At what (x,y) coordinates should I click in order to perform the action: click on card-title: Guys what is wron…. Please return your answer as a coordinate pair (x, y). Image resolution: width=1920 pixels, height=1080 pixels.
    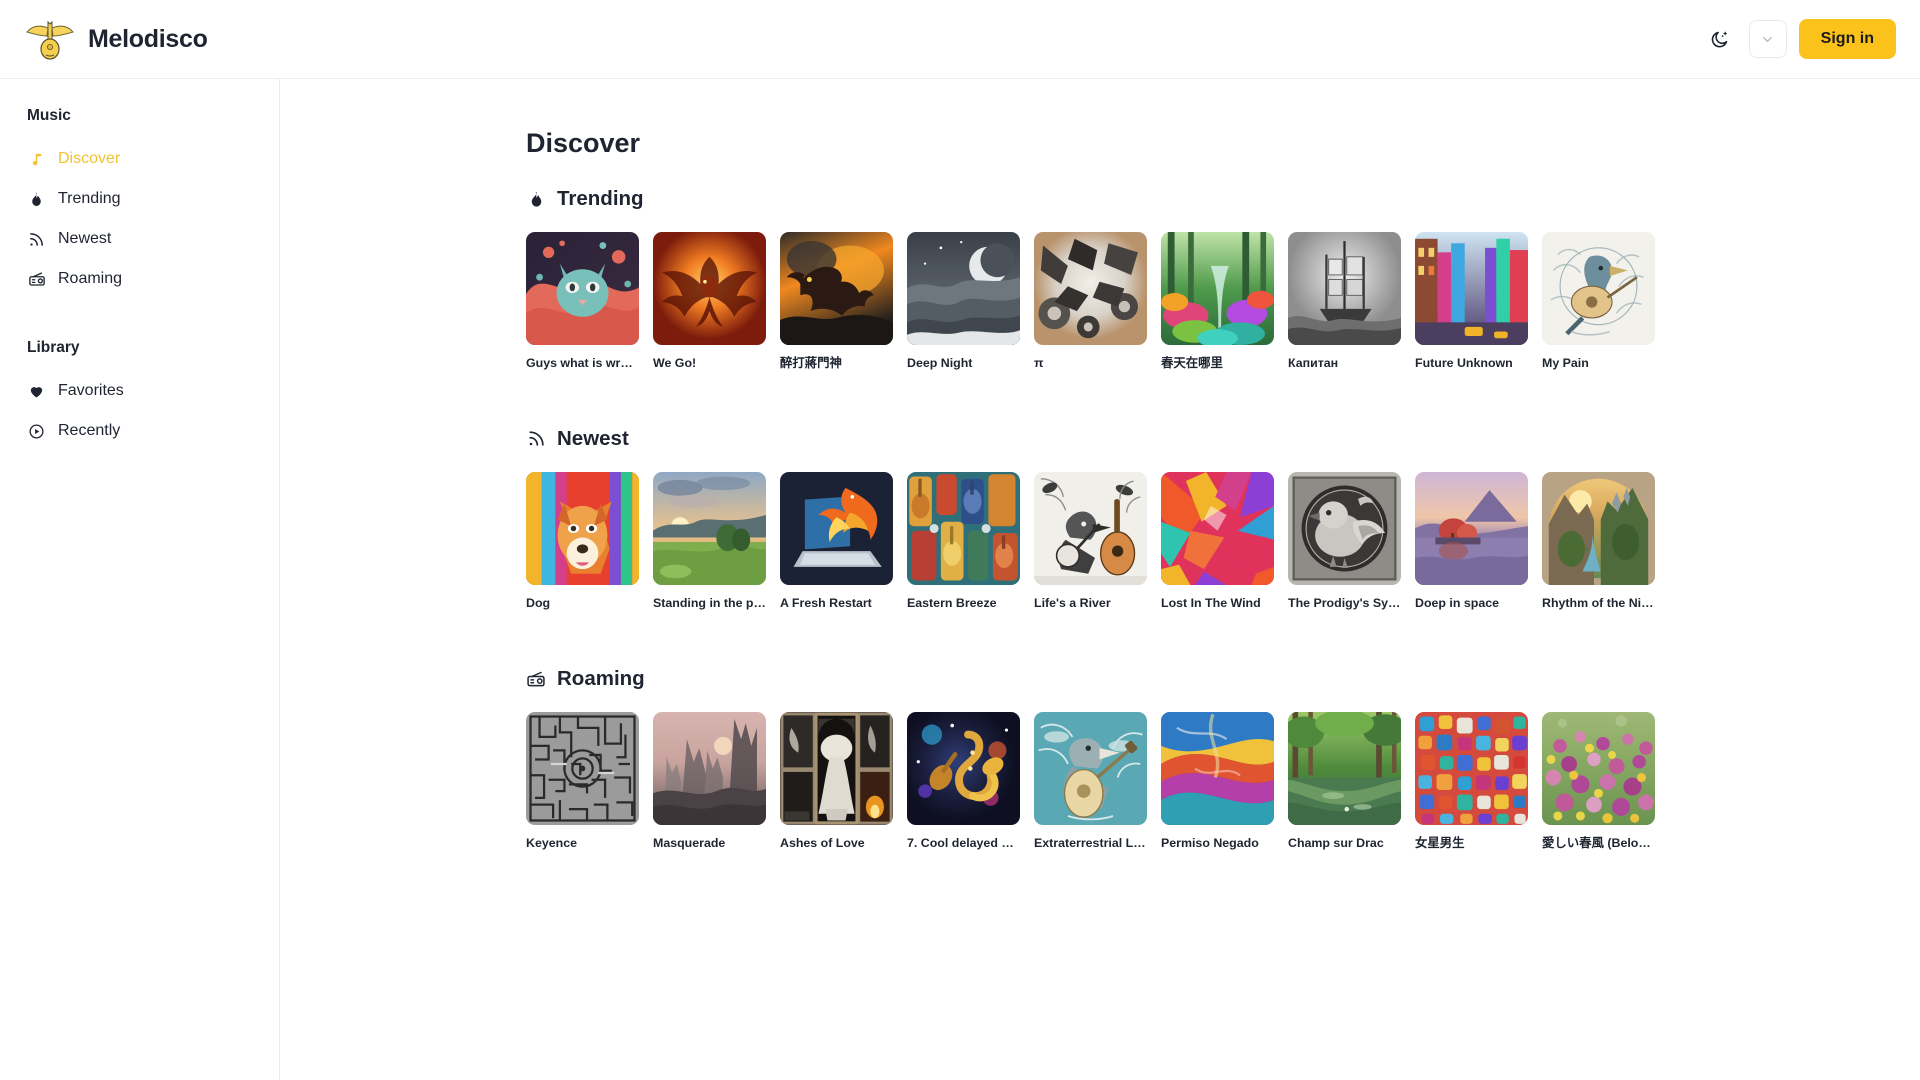
    Looking at the image, I should click on (582, 363).